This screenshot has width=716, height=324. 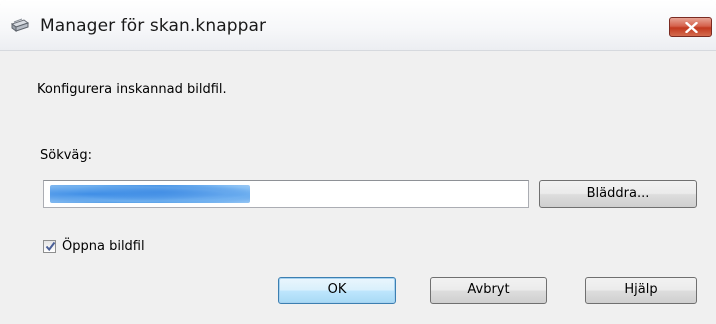 What do you see at coordinates (132, 89) in the screenshot?
I see `description-text: Konfigurera inskannad bildfil.` at bounding box center [132, 89].